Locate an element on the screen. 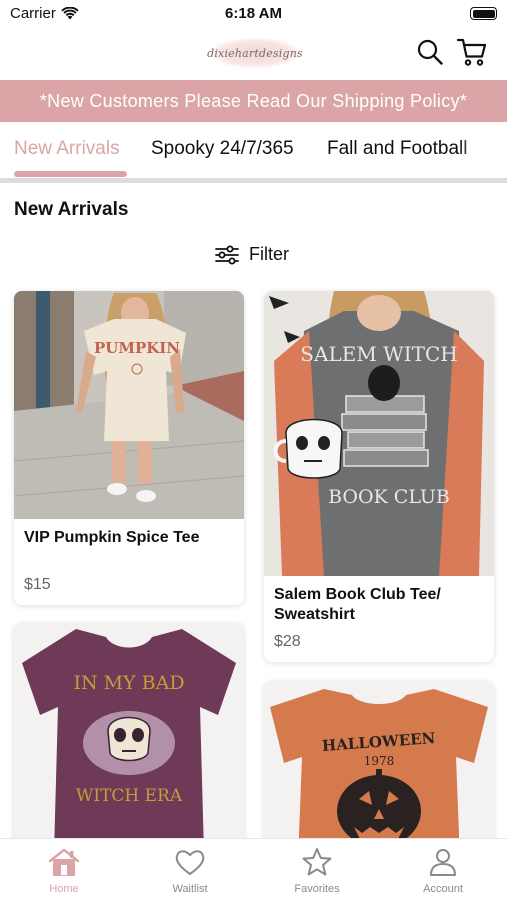 This screenshot has height=900, width=507. nav-favorites: Favorites is located at coordinates (317, 871).